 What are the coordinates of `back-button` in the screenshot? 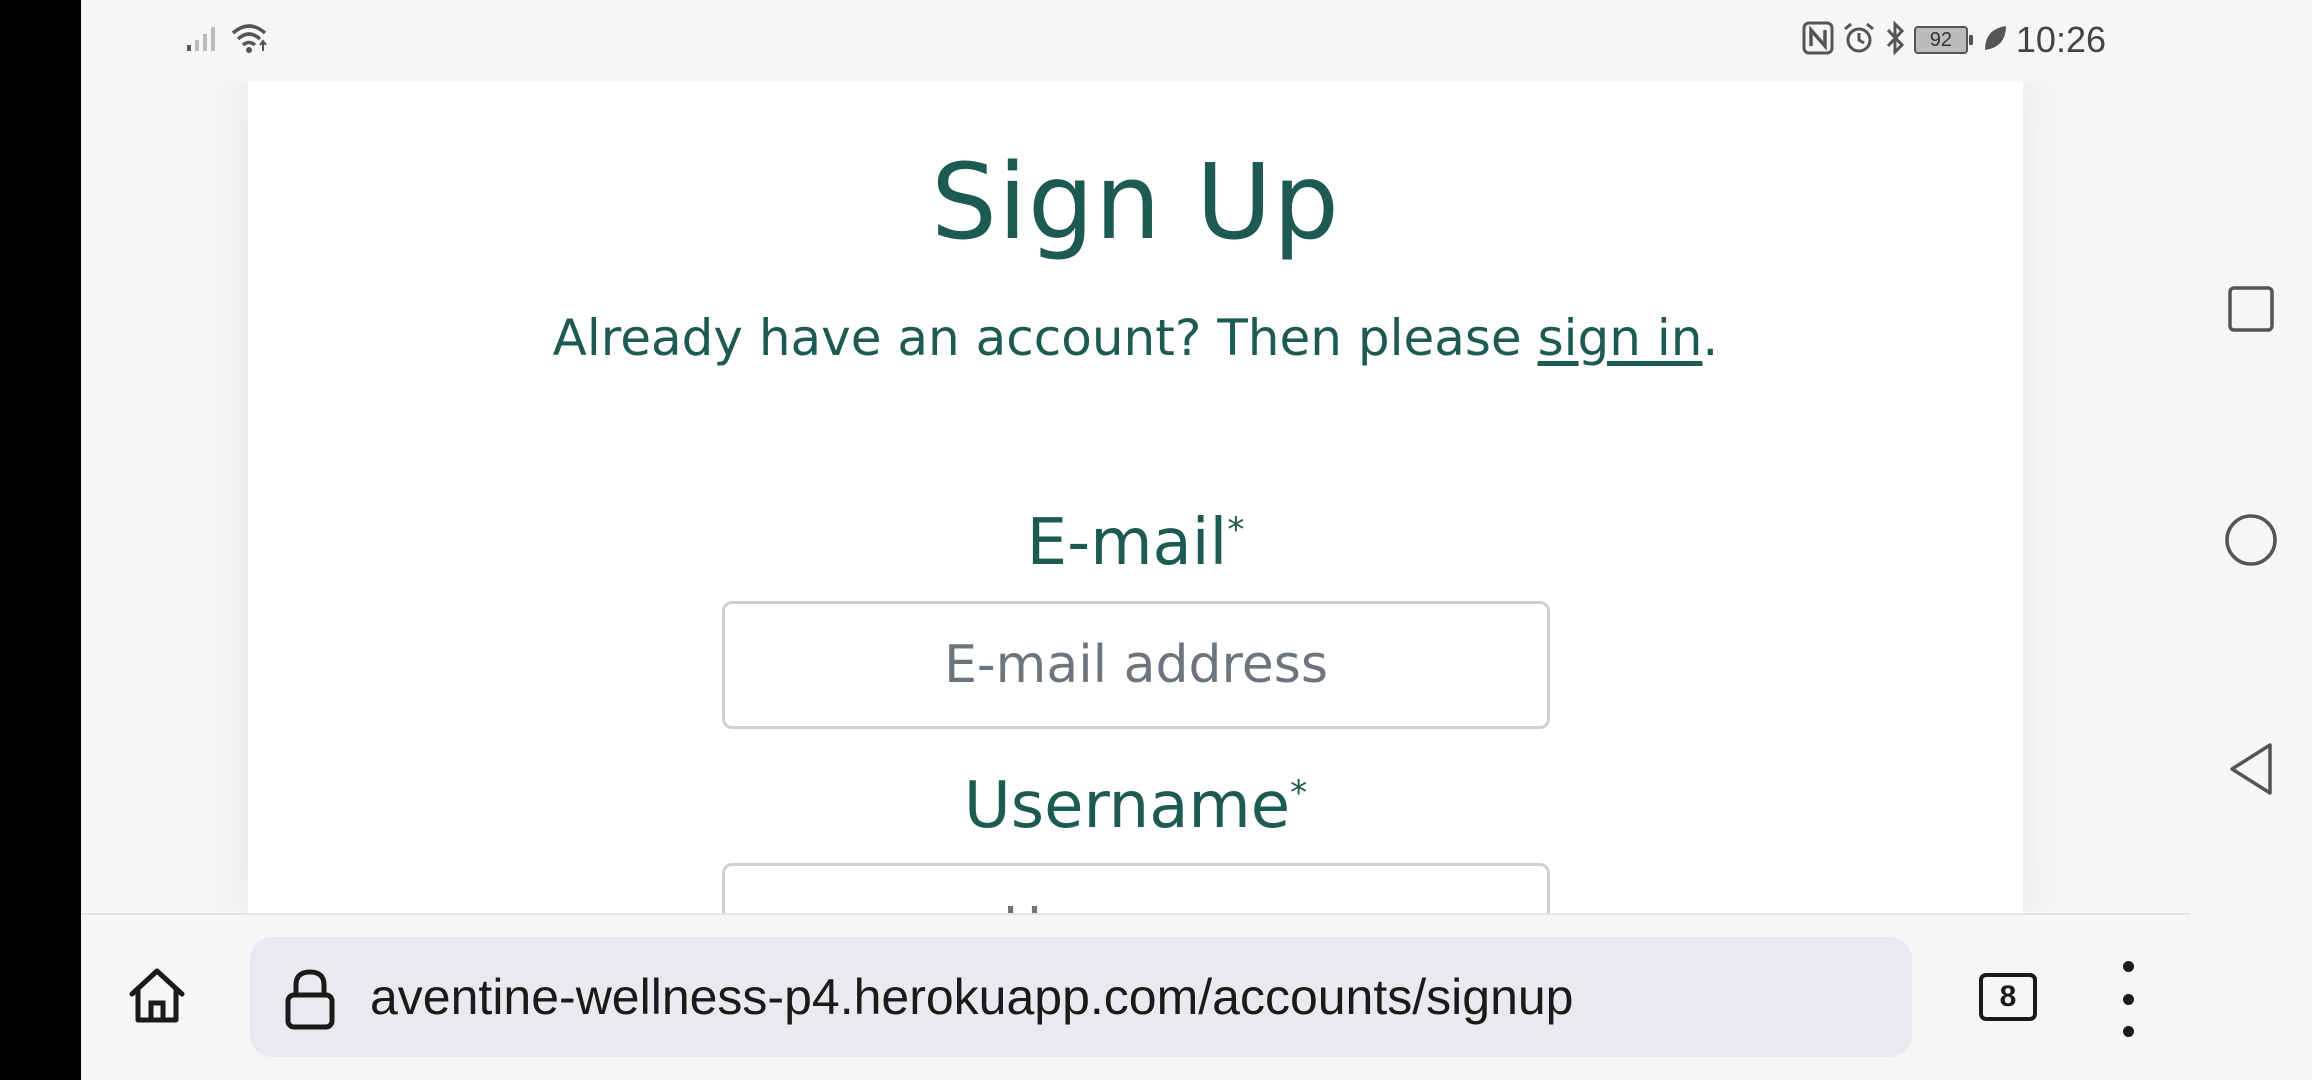 It's located at (2251, 769).